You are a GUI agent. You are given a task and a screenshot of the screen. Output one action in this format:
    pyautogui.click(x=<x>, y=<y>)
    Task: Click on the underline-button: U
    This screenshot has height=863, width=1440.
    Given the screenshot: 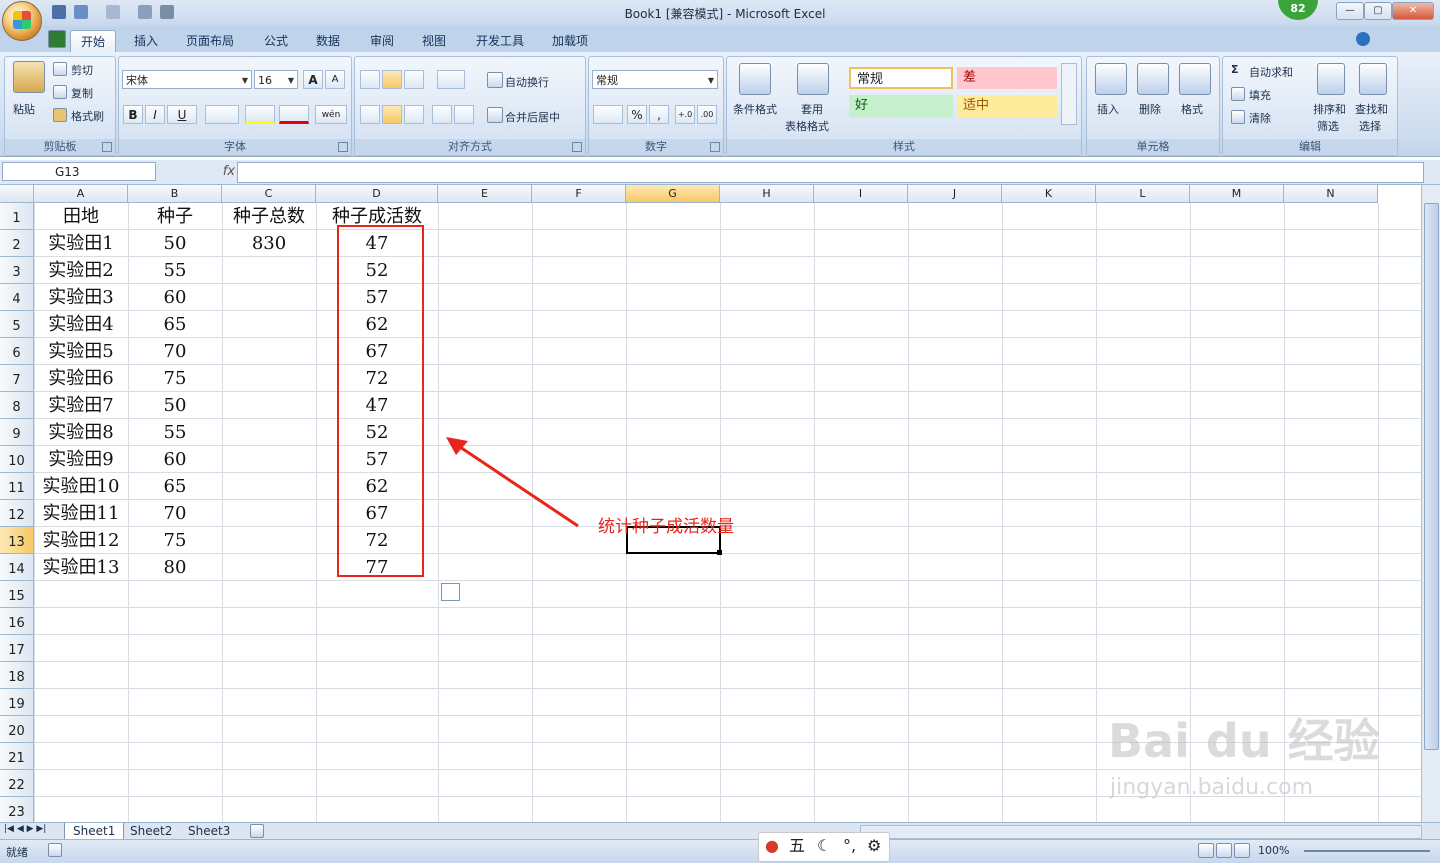 What is the action you would take?
    pyautogui.click(x=182, y=114)
    